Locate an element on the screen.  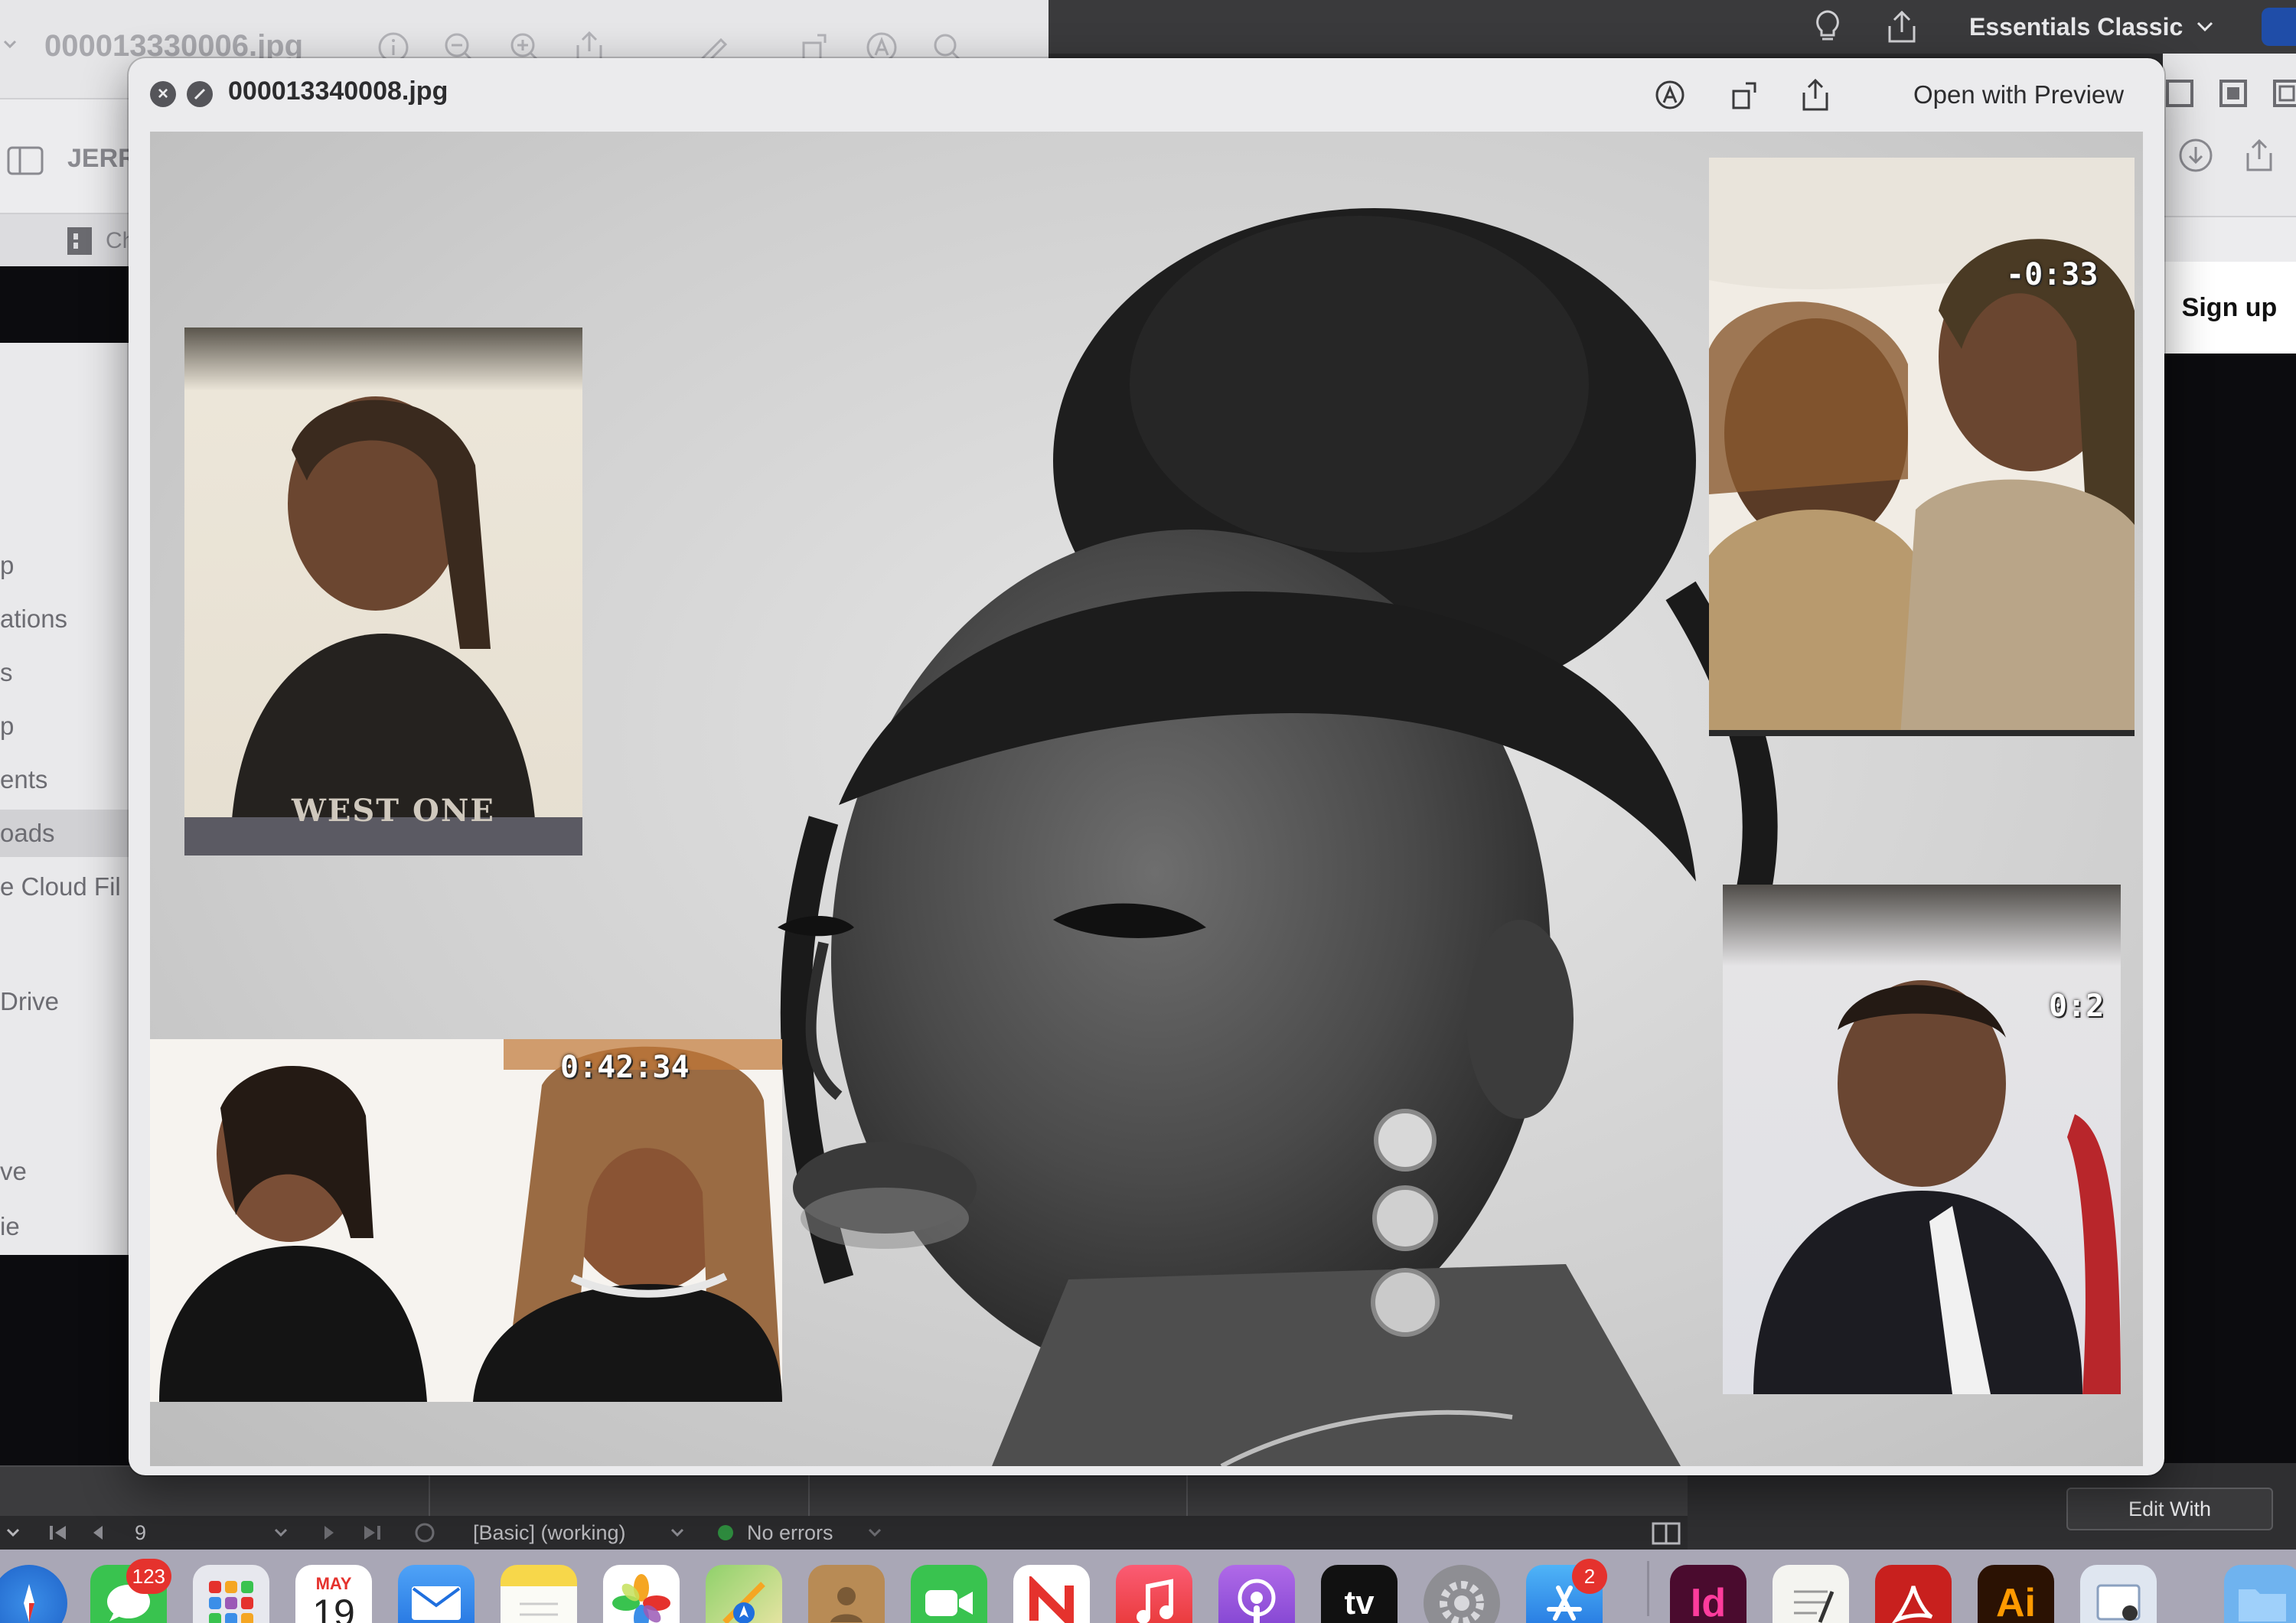
sidebar-item: s is located at coordinates (6, 673).